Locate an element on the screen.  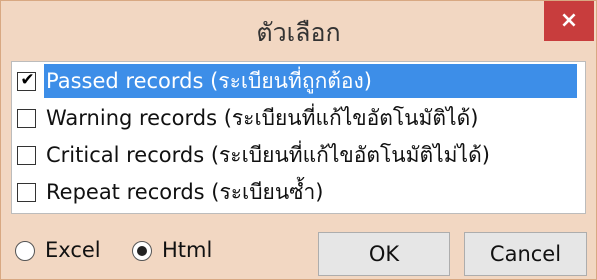
record-item-passed: ✔ Passed records (ระเบียนที่ถูกต้อง) is located at coordinates (298, 81).